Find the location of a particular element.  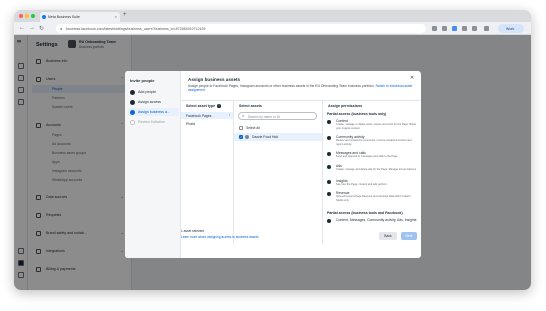

work-profile-button: Work is located at coordinates (511, 28).